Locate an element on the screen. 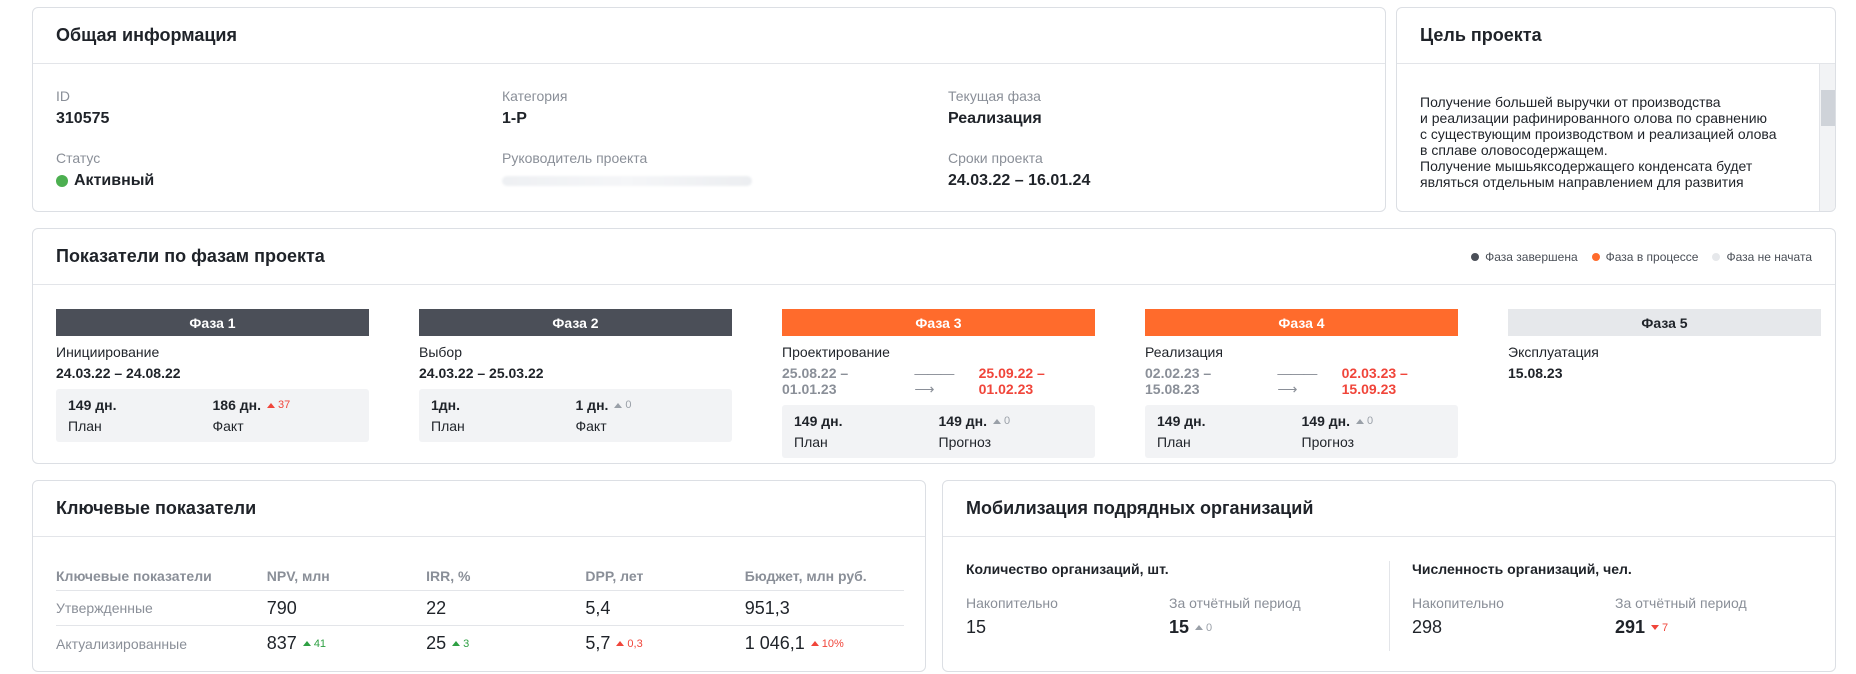 Image resolution: width=1856 pixels, height=674 pixels. phase-2-stats: 1дн. План 1 дн. 0 Факт is located at coordinates (575, 415).